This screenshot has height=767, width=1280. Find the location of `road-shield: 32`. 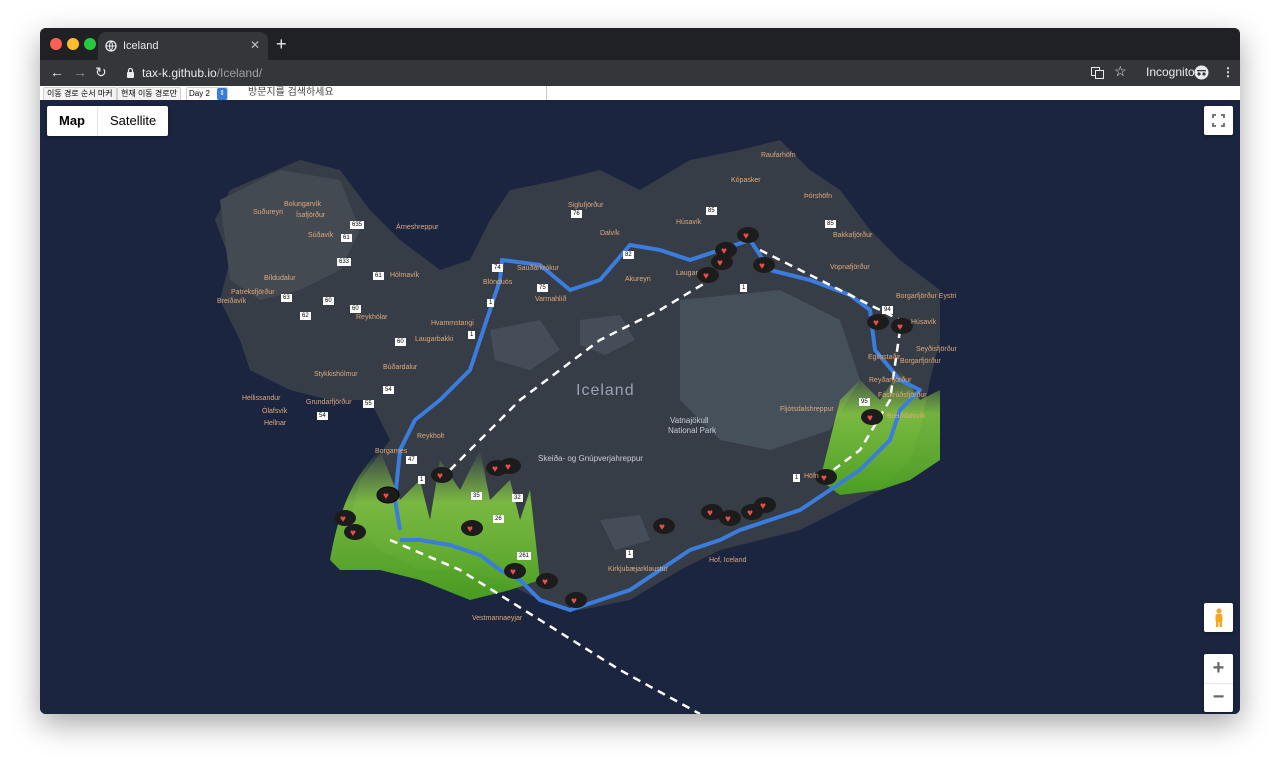

road-shield: 32 is located at coordinates (517, 498).